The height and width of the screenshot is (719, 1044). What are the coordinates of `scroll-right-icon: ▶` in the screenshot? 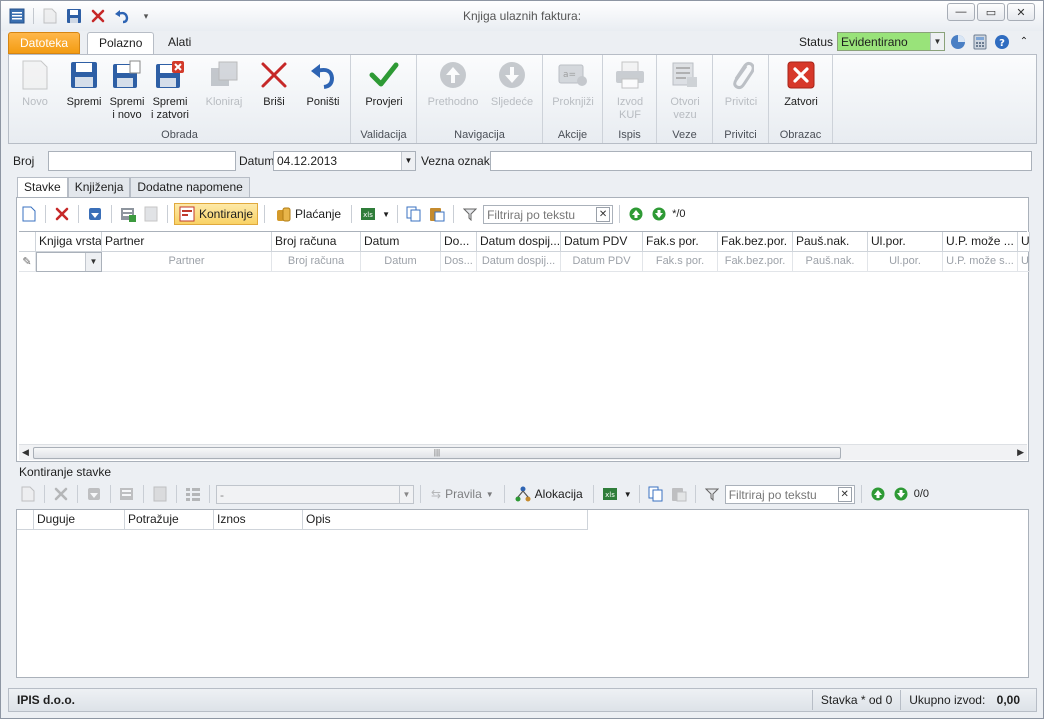 It's located at (1020, 452).